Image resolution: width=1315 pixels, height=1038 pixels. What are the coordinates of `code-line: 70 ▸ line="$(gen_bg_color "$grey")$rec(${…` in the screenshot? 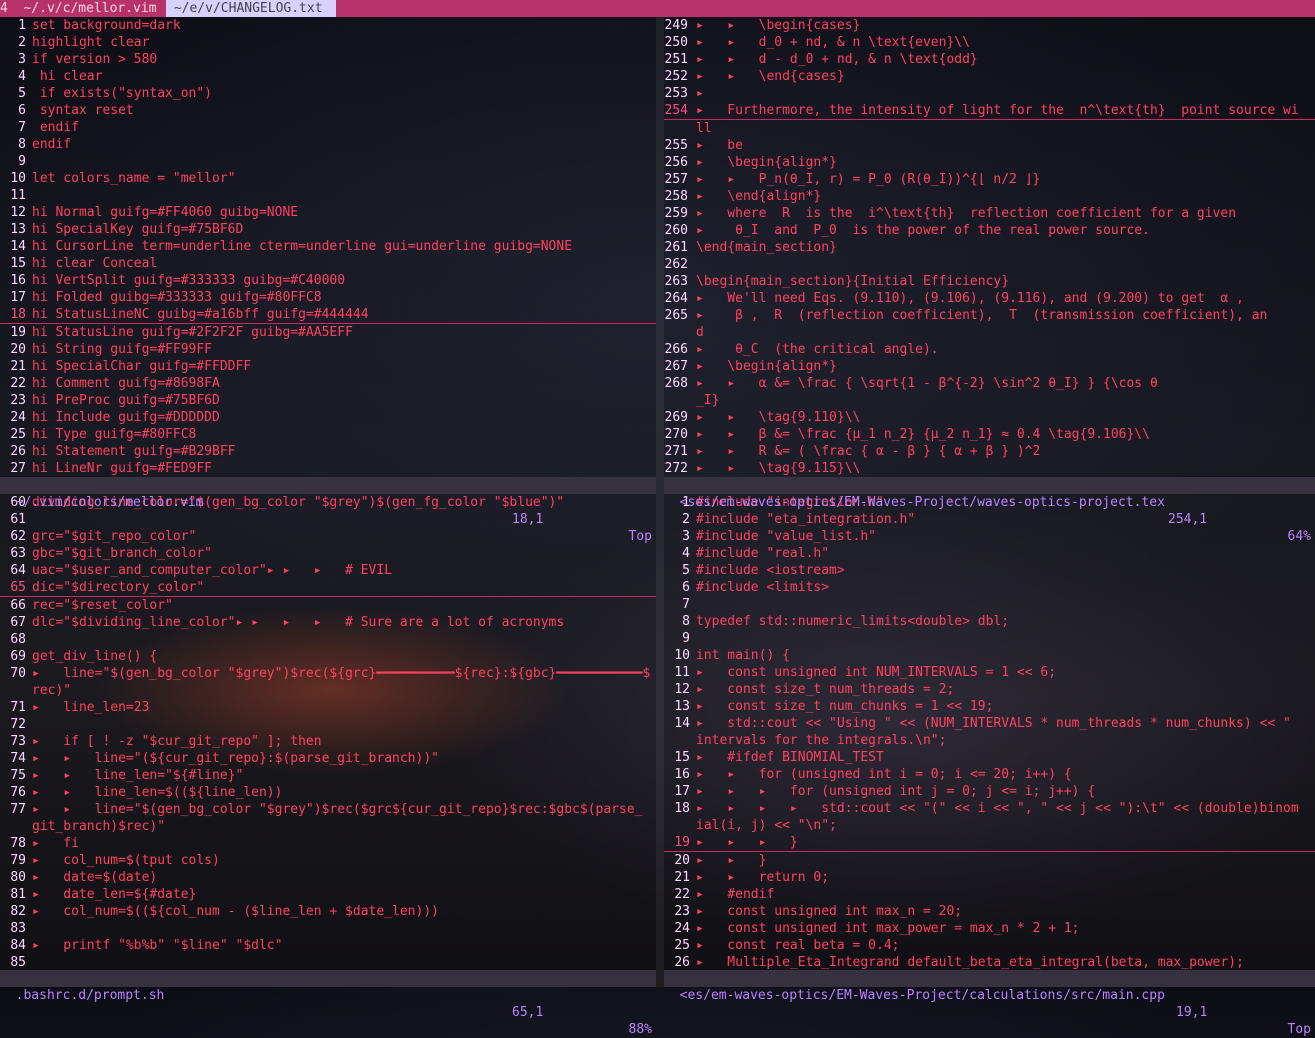 It's located at (328, 673).